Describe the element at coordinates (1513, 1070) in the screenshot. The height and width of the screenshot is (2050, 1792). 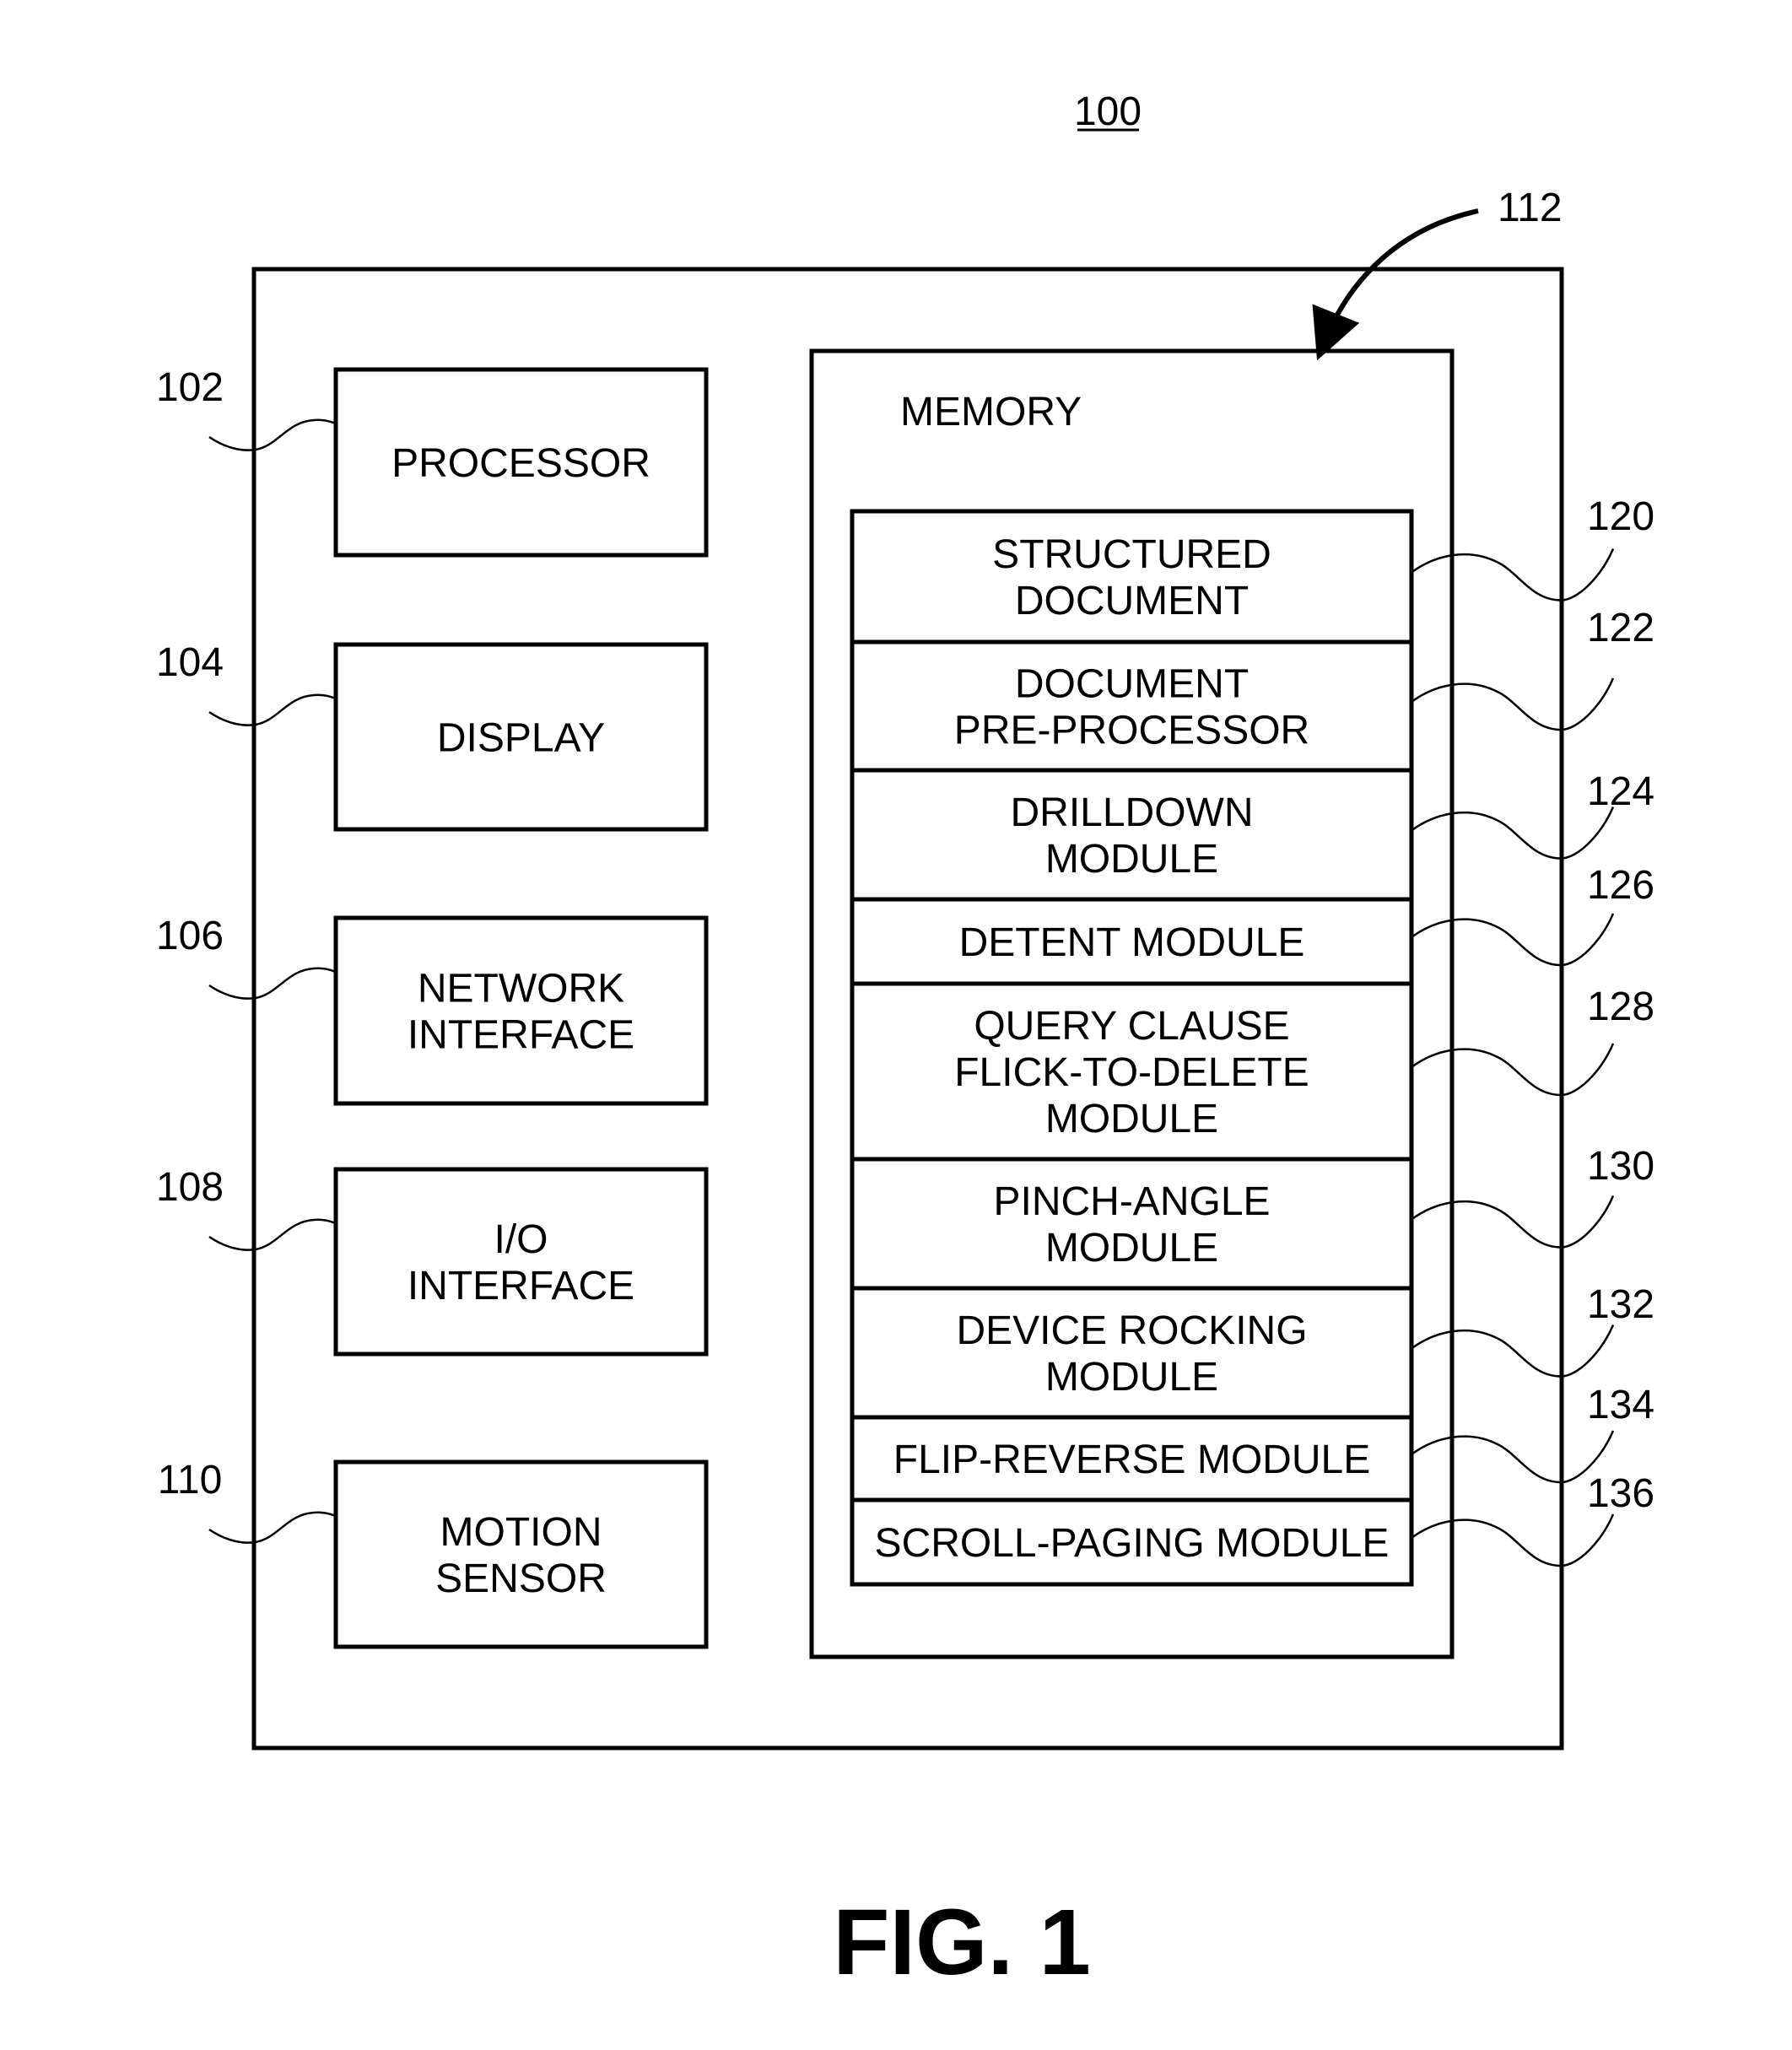
I see `query-clause-flick-to-delete-module-leader-line` at that location.